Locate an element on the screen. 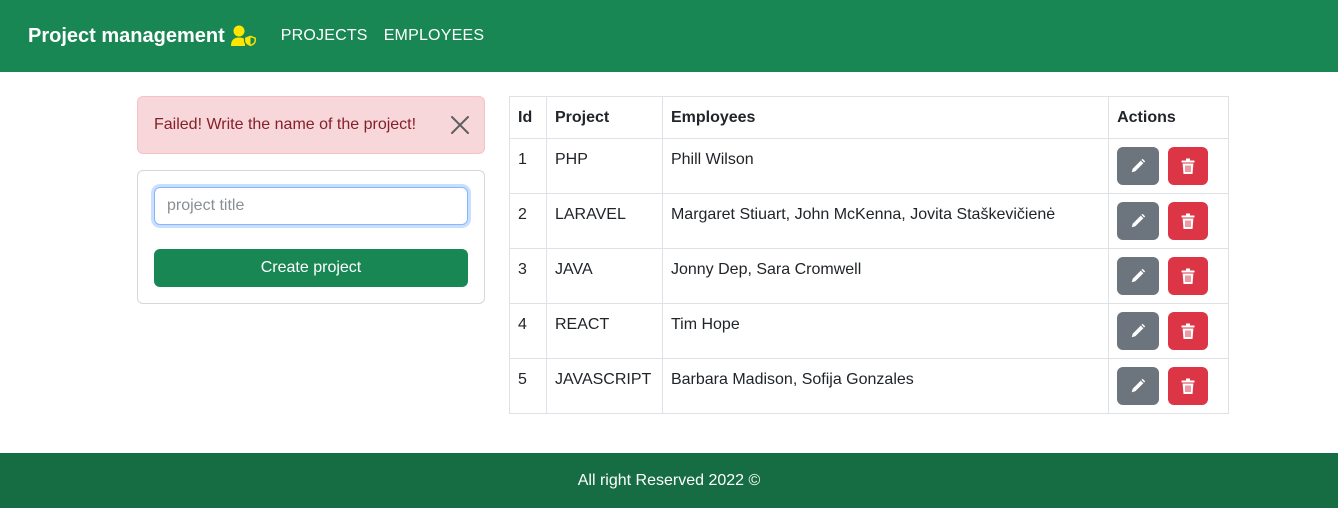 Image resolution: width=1338 pixels, height=508 pixels. cell-employees: Barbara Madison, Sofija Gonzales is located at coordinates (885, 386).